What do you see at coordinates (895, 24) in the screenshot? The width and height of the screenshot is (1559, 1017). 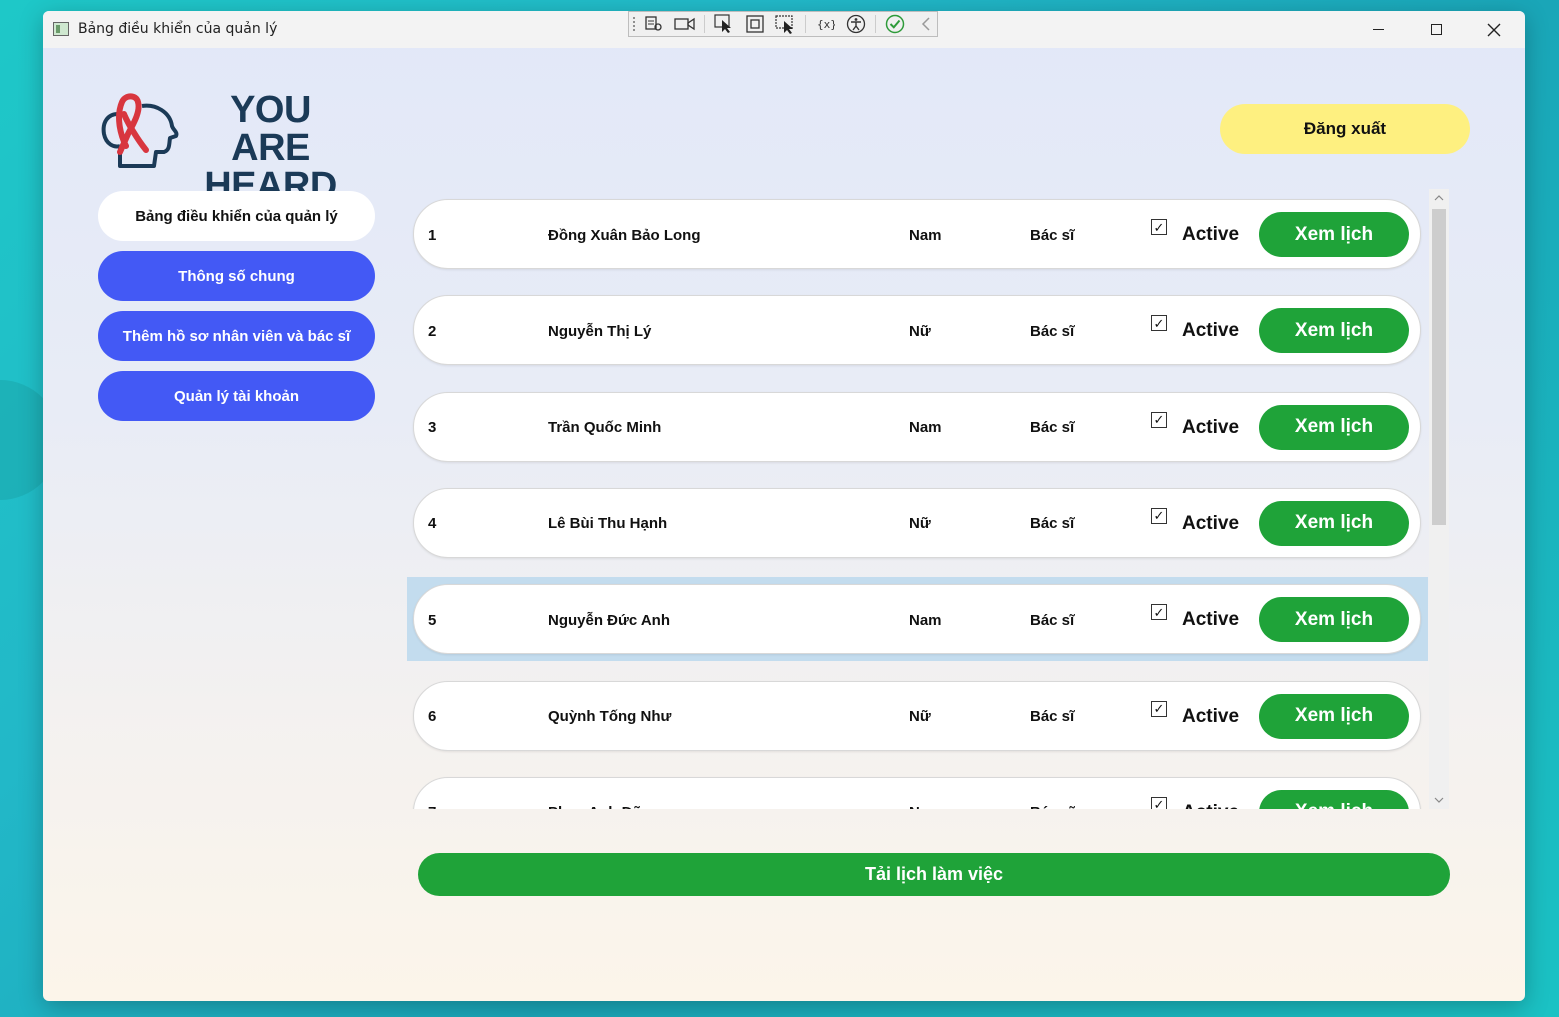 I see `check-circle-icon` at bounding box center [895, 24].